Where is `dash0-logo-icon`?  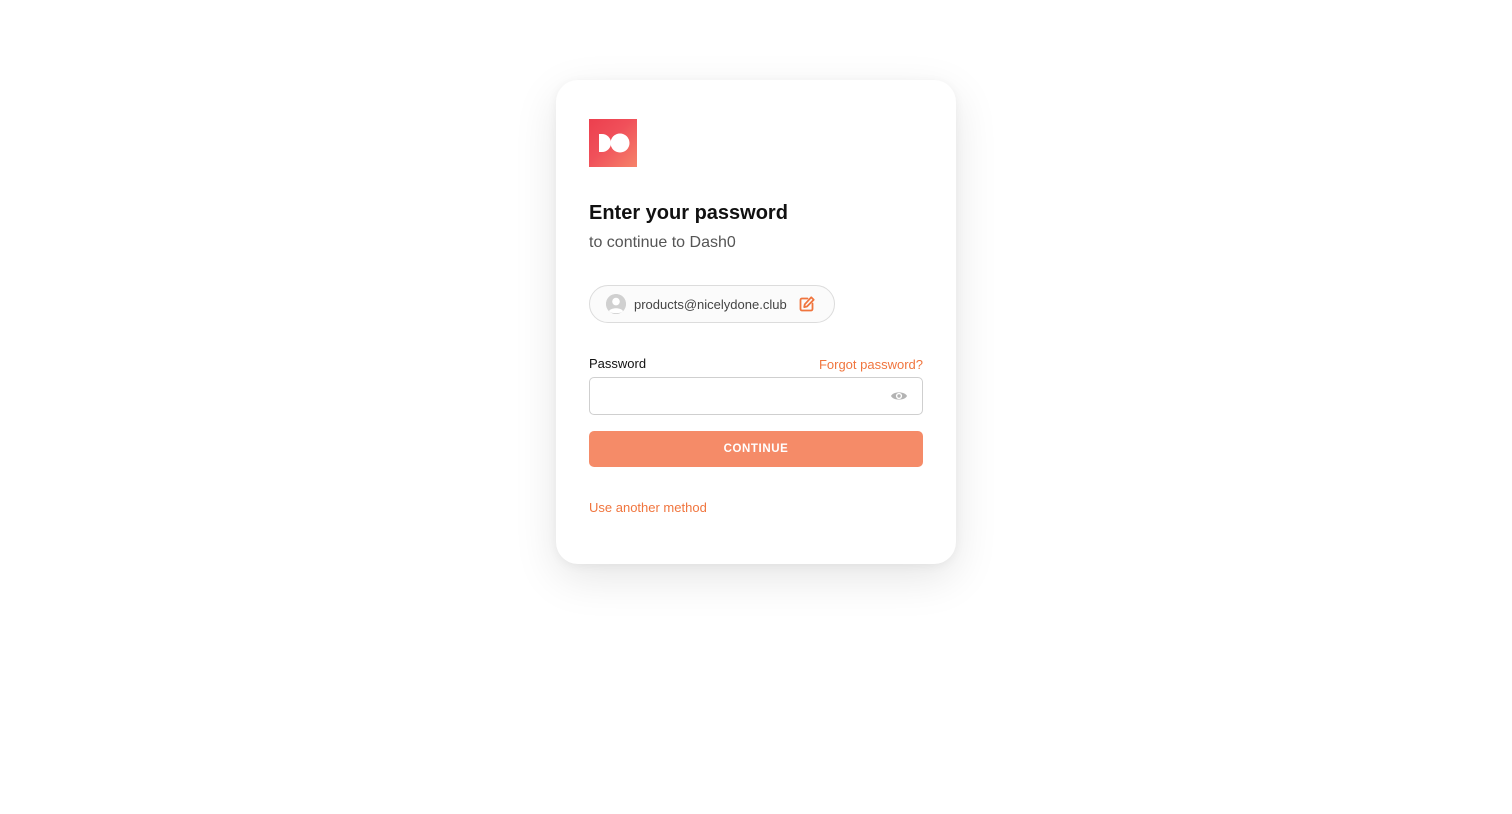
dash0-logo-icon is located at coordinates (613, 143).